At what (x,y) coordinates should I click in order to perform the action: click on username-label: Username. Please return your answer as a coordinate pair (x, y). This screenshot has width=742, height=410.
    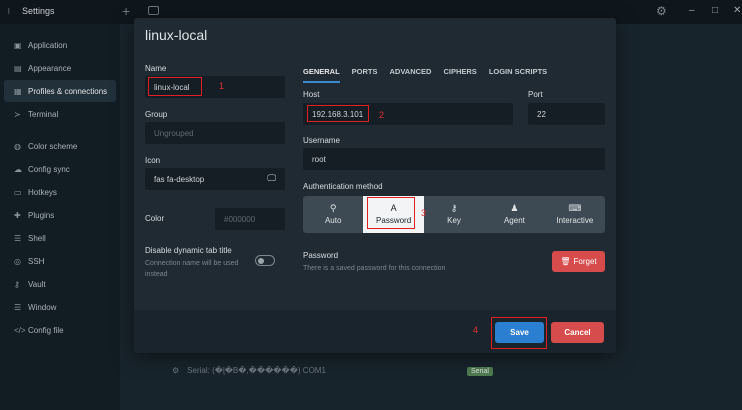
    Looking at the image, I should click on (321, 140).